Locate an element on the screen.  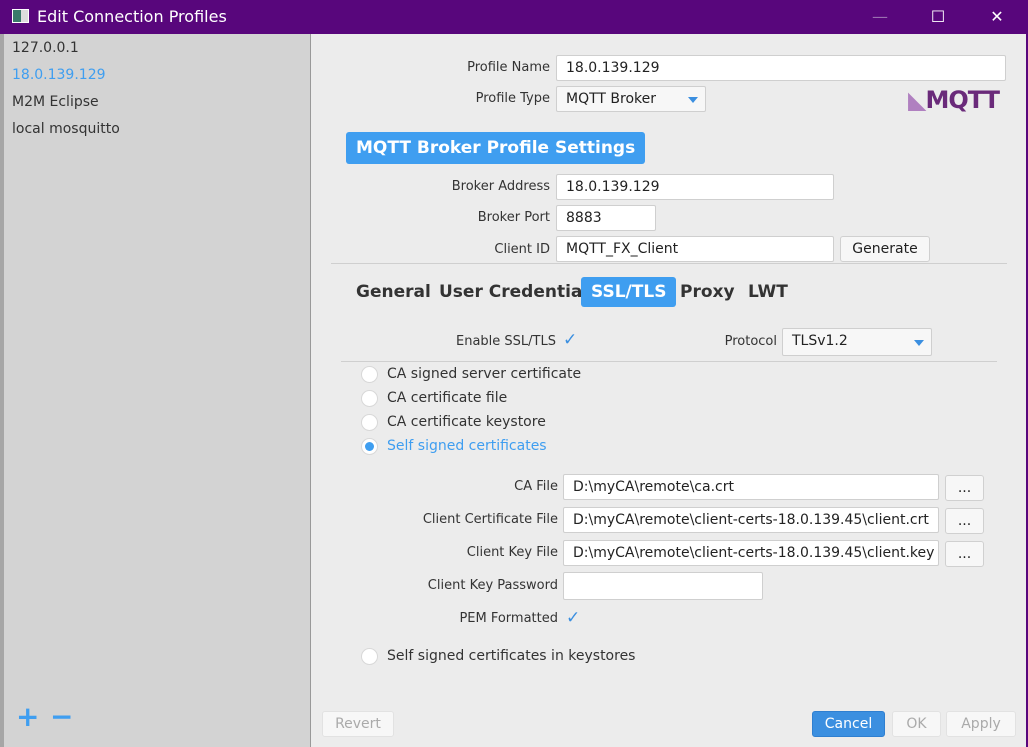
profile-item: 127.0.0.1 is located at coordinates (45, 48).